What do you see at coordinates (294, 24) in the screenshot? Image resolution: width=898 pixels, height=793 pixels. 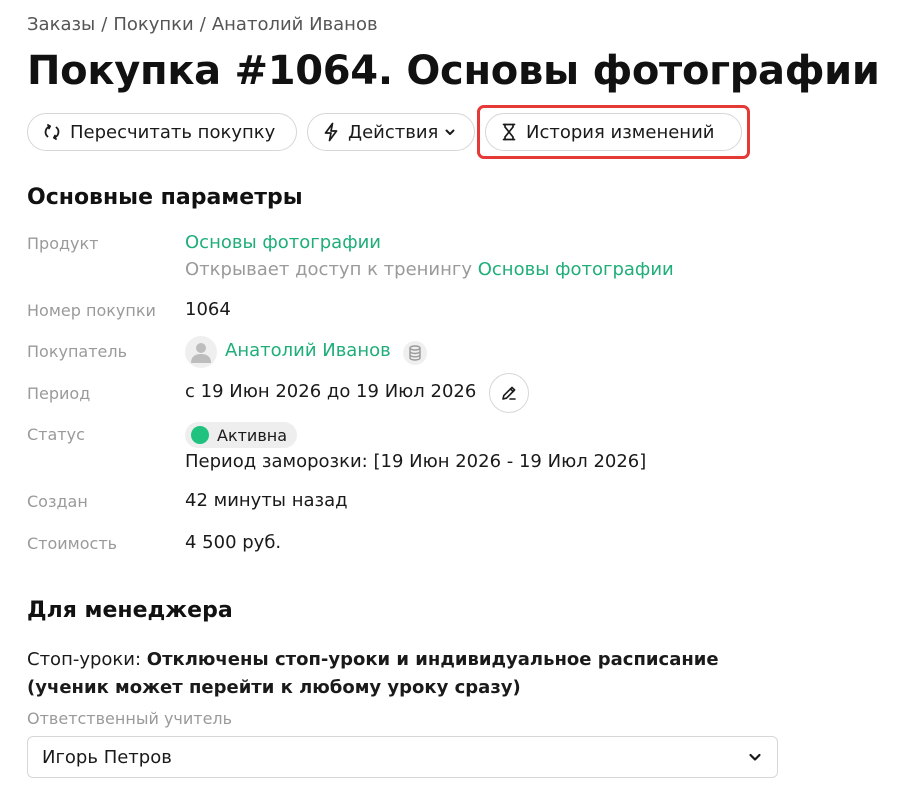 I see `breadcrumb-current: Анатолий Иванов` at bounding box center [294, 24].